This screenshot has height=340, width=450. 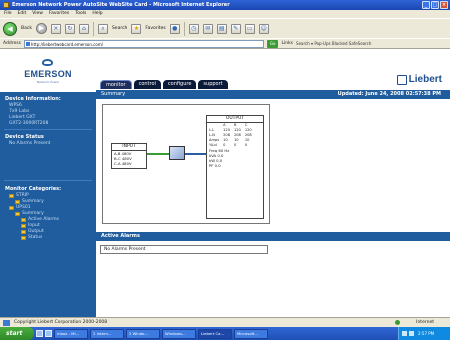 I want to click on messenger-icon: ☺, so click(x=263, y=28).